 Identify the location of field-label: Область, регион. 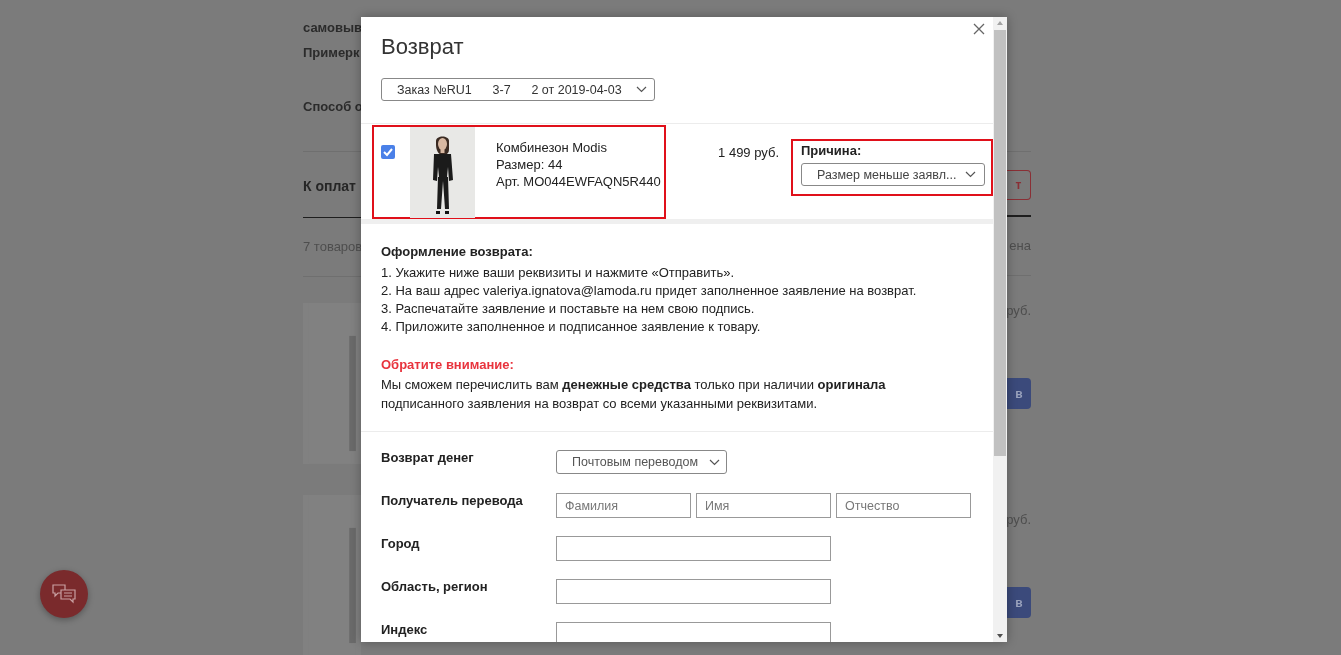
(435, 587).